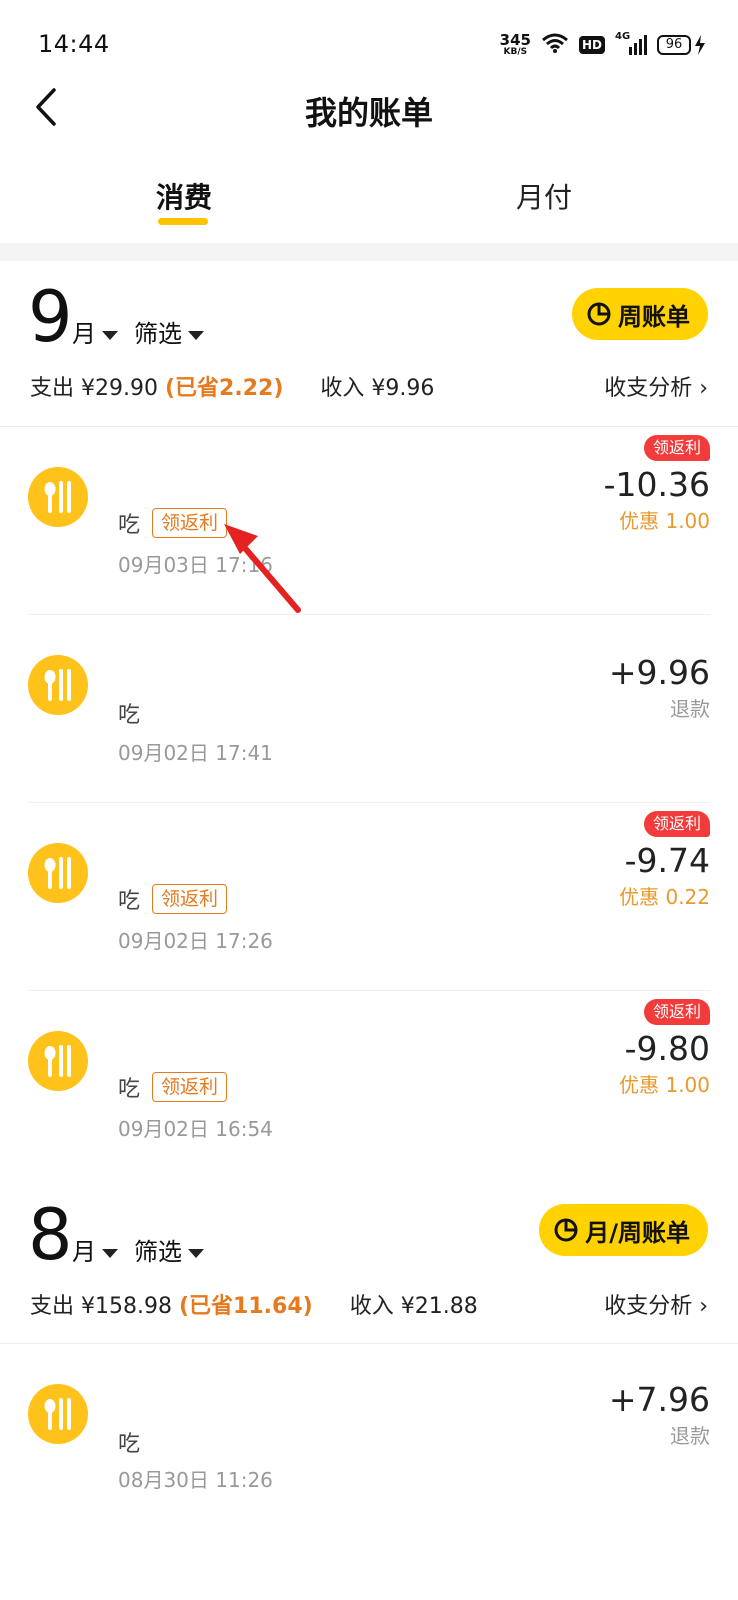 This screenshot has width=738, height=1600. I want to click on saved-amount: (已省2.22), so click(224, 388).